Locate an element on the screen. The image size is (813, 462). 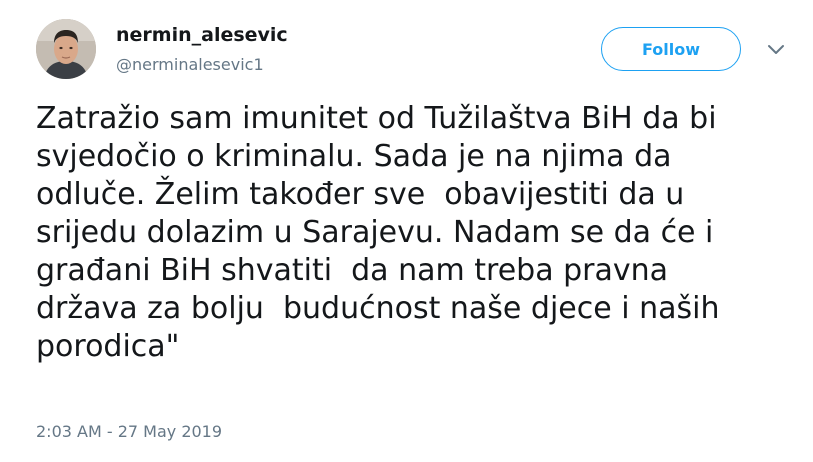
tweet-timestamp: 2:03 AM - 27 May 2019 is located at coordinates (129, 431).